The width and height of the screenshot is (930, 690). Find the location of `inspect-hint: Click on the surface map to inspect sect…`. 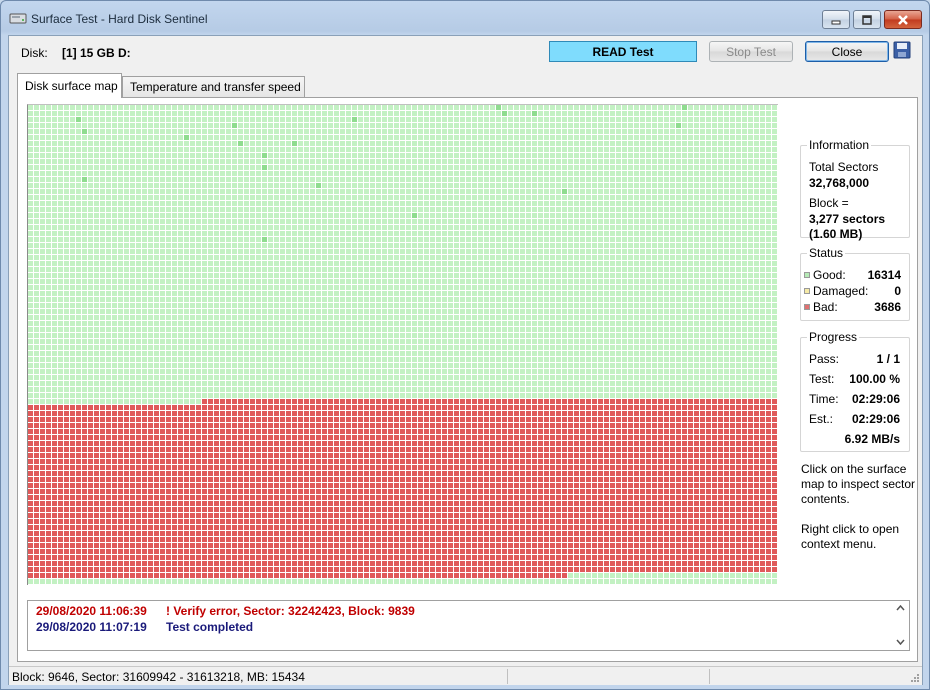

inspect-hint: Click on the surface map to inspect sect… is located at coordinates (858, 484).